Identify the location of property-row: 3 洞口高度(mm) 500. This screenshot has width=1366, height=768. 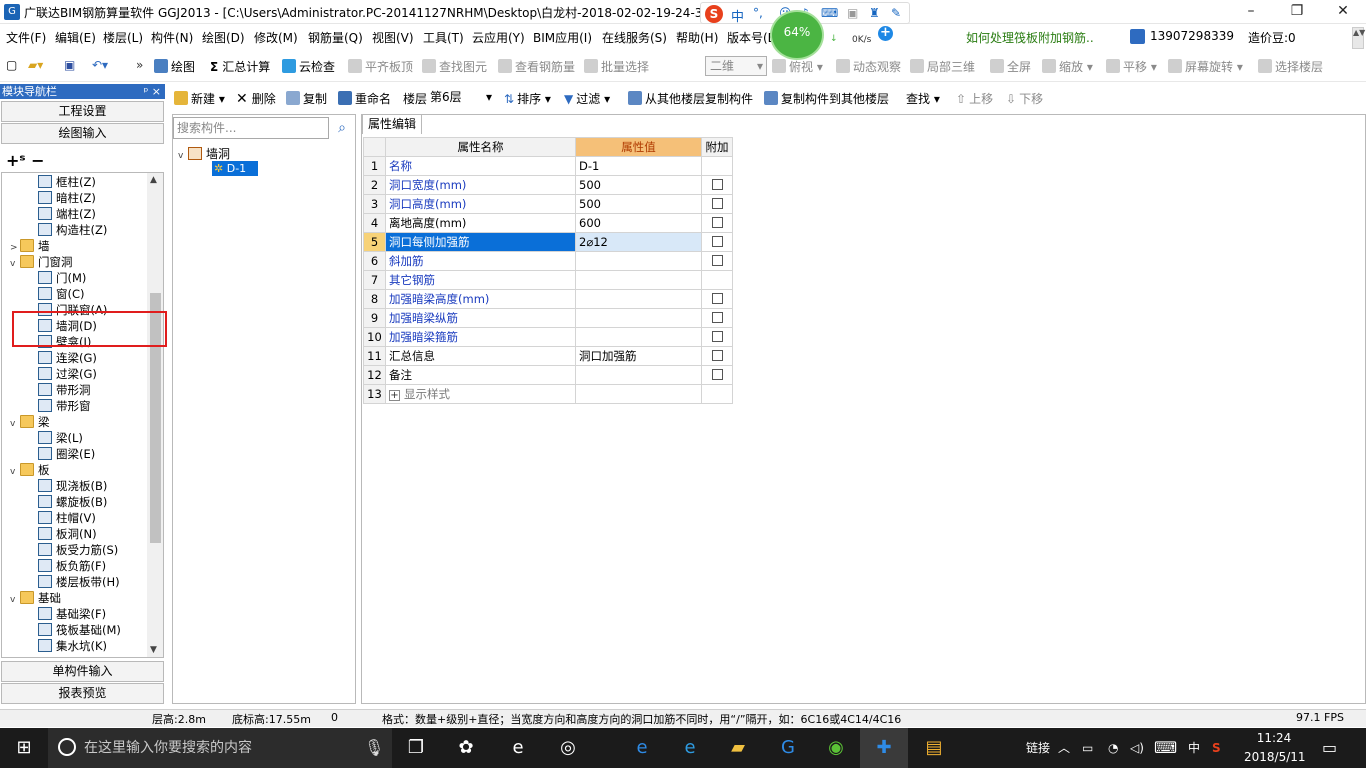
(548, 204).